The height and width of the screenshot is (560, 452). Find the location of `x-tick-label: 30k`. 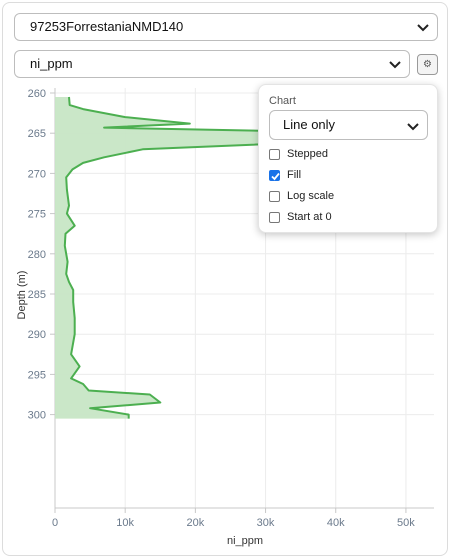

x-tick-label: 30k is located at coordinates (266, 523).